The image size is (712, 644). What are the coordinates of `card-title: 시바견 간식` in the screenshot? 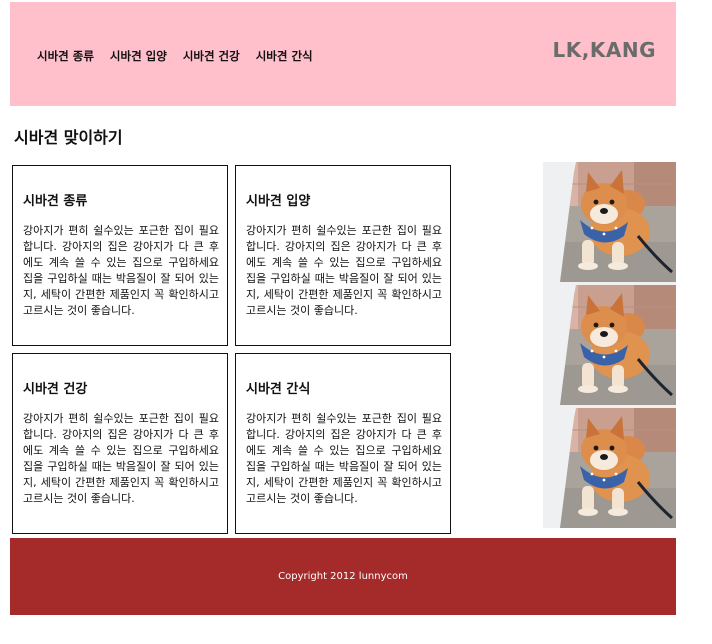 It's located at (278, 389).